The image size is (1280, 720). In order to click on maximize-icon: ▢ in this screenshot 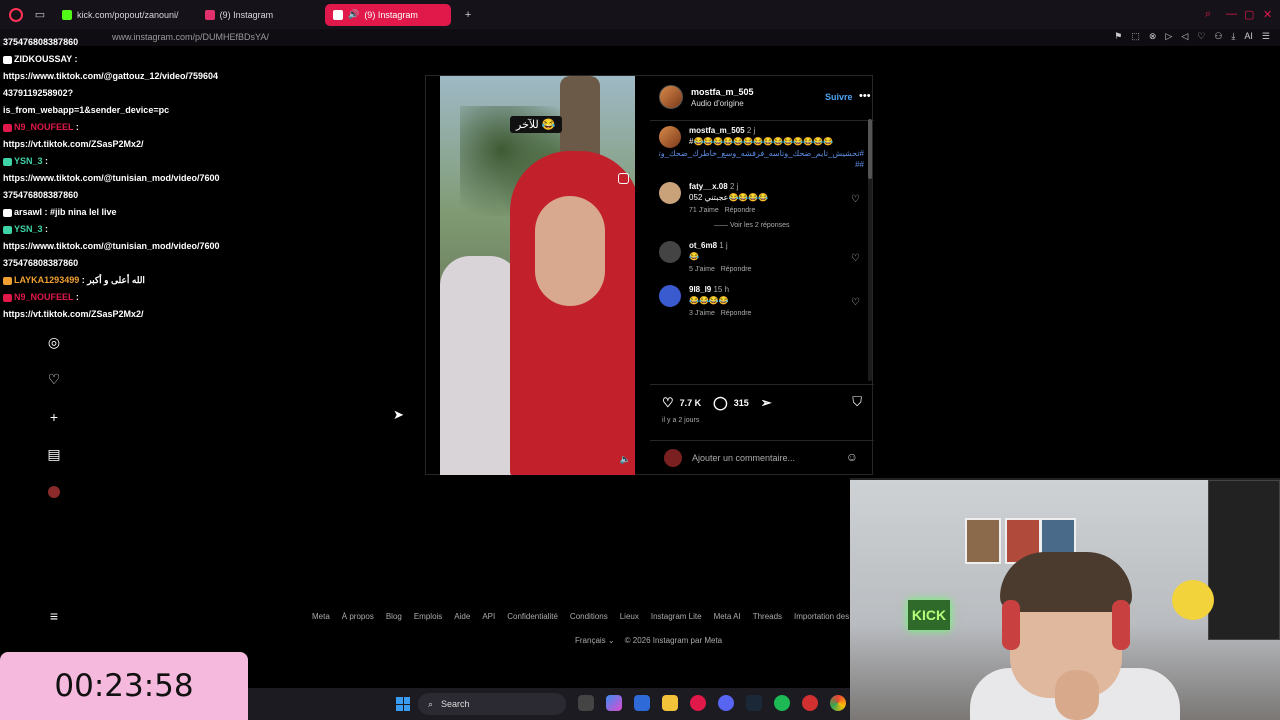, I will do `click(1249, 14)`.